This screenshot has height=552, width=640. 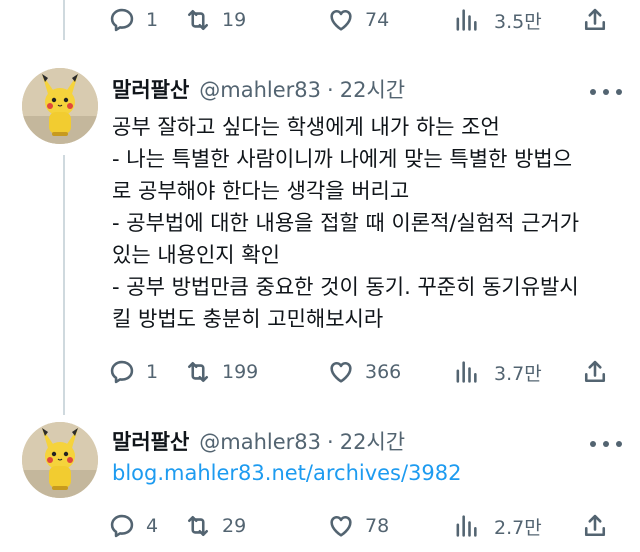 I want to click on retweet-button: 199, so click(x=221, y=372).